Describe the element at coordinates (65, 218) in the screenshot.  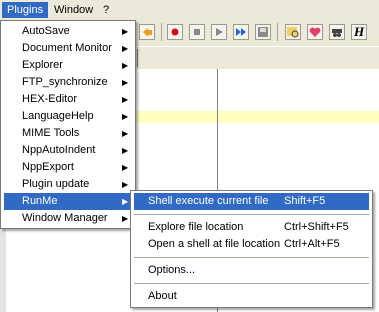
I see `menu-item-label: Window Manager` at that location.